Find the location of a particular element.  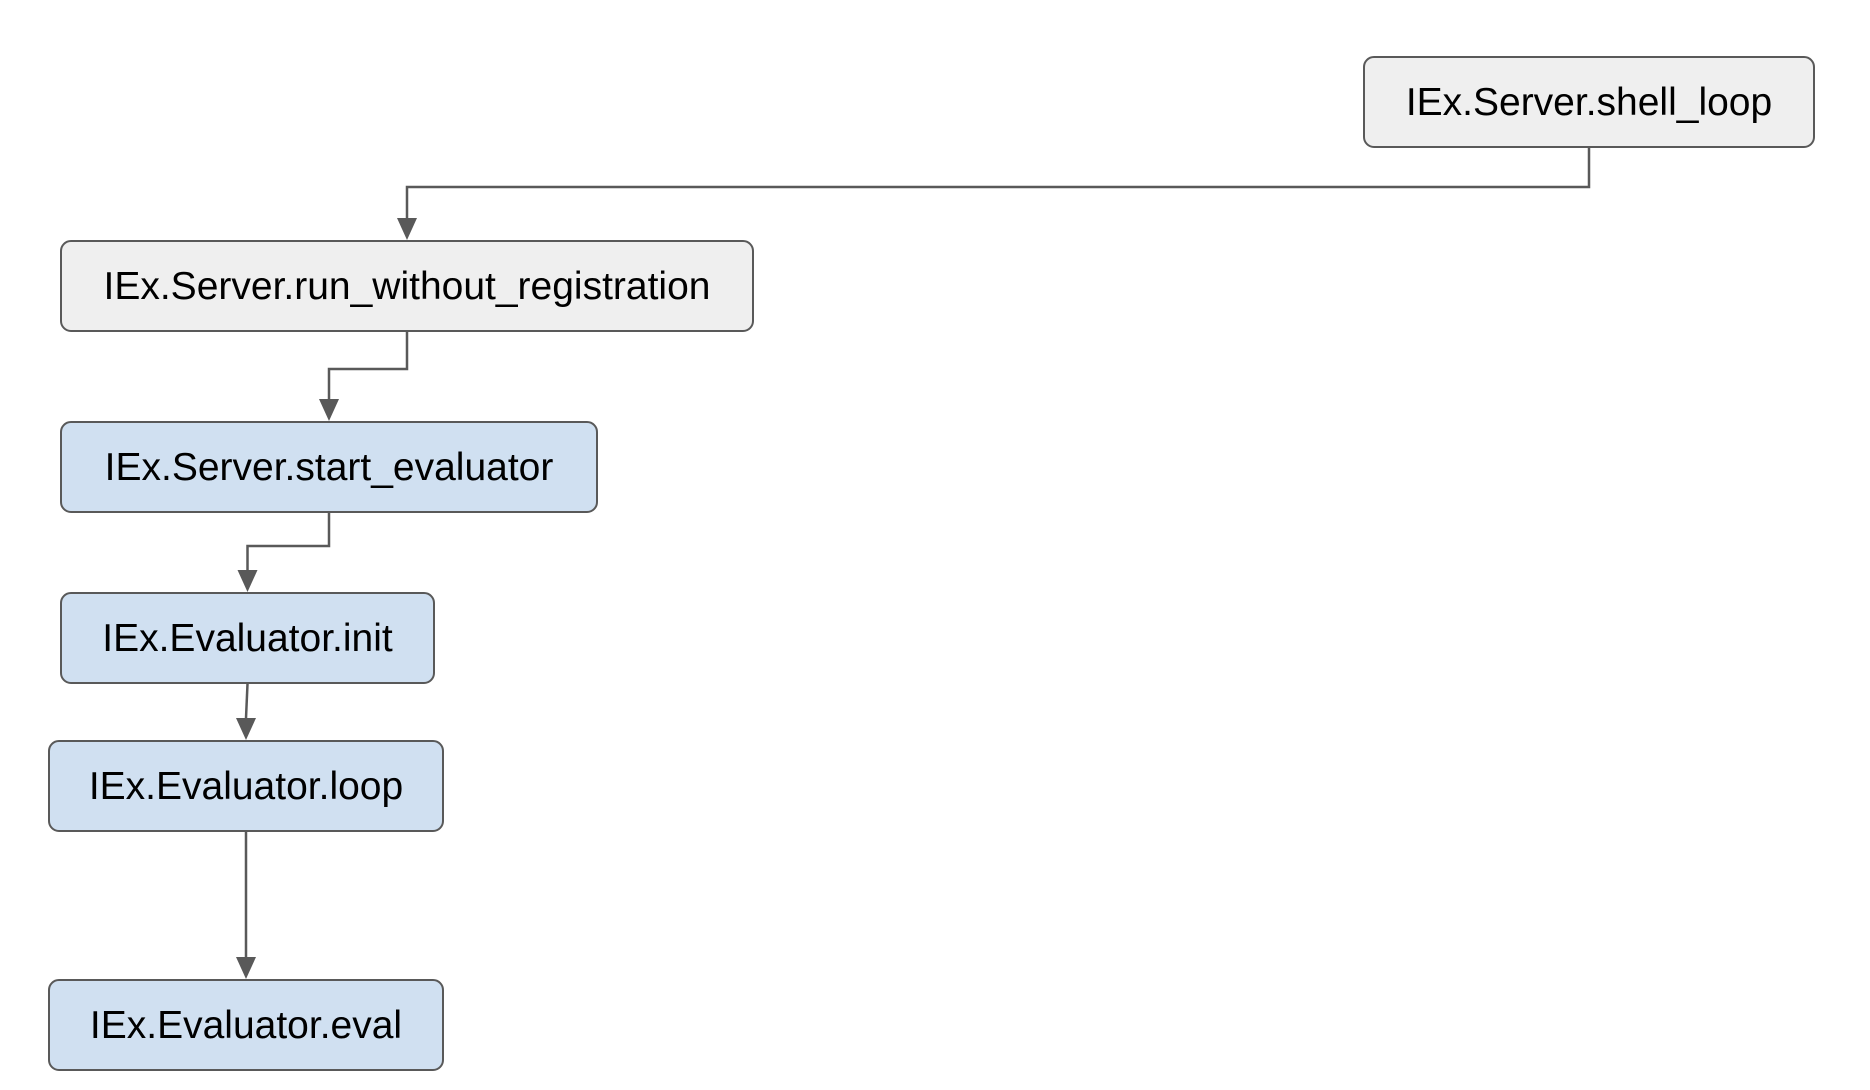

edge-shell_loop-to-run_without_registration is located at coordinates (998, 183).